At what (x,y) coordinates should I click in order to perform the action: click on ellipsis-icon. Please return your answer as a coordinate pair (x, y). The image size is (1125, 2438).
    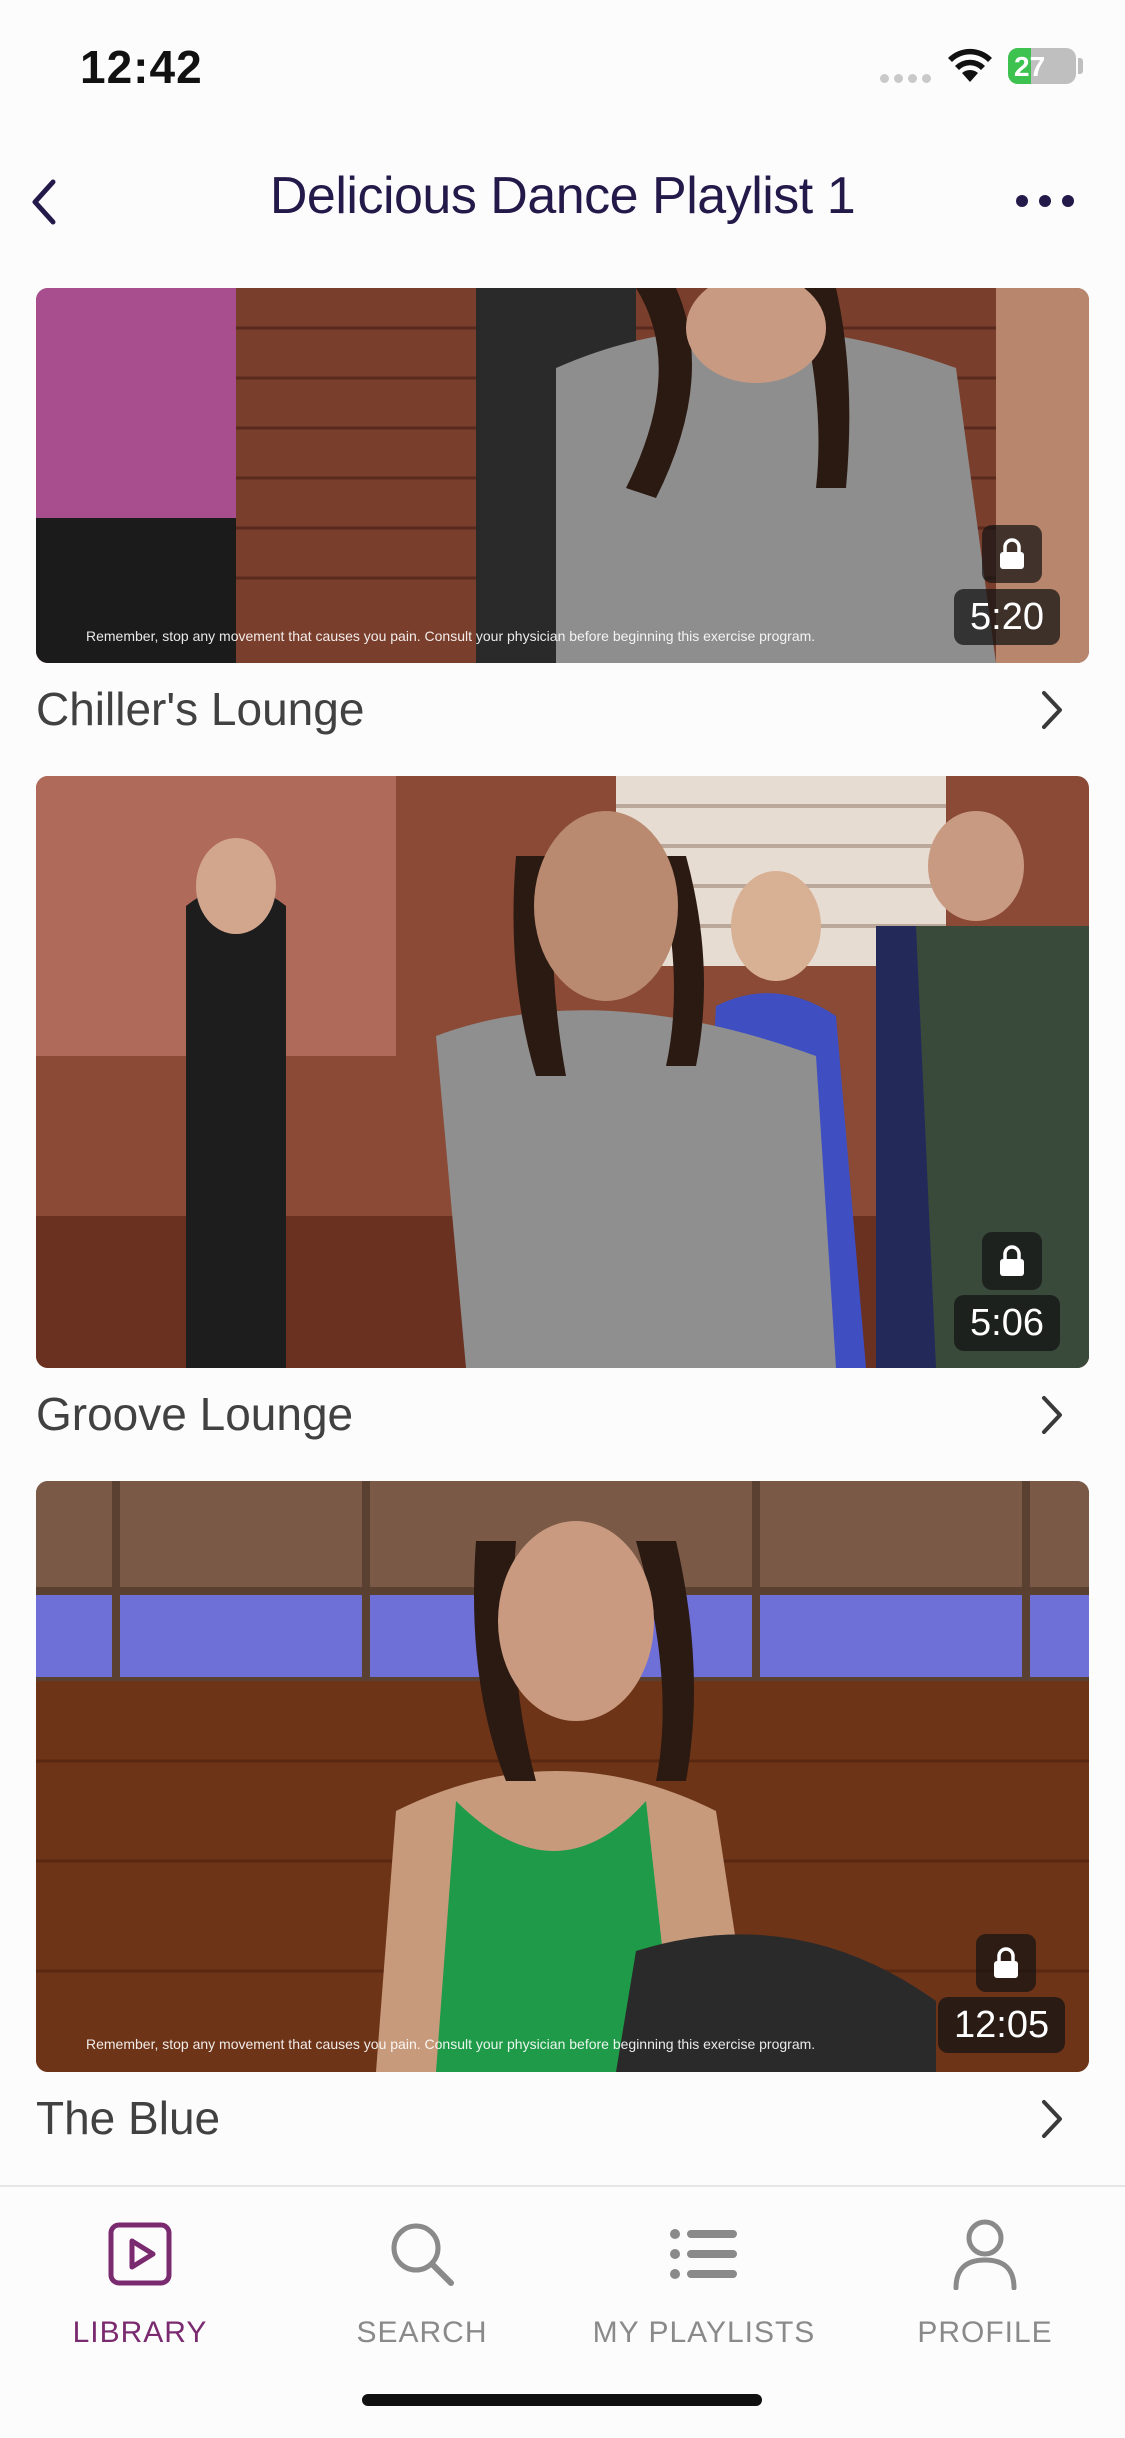
    Looking at the image, I should click on (1022, 201).